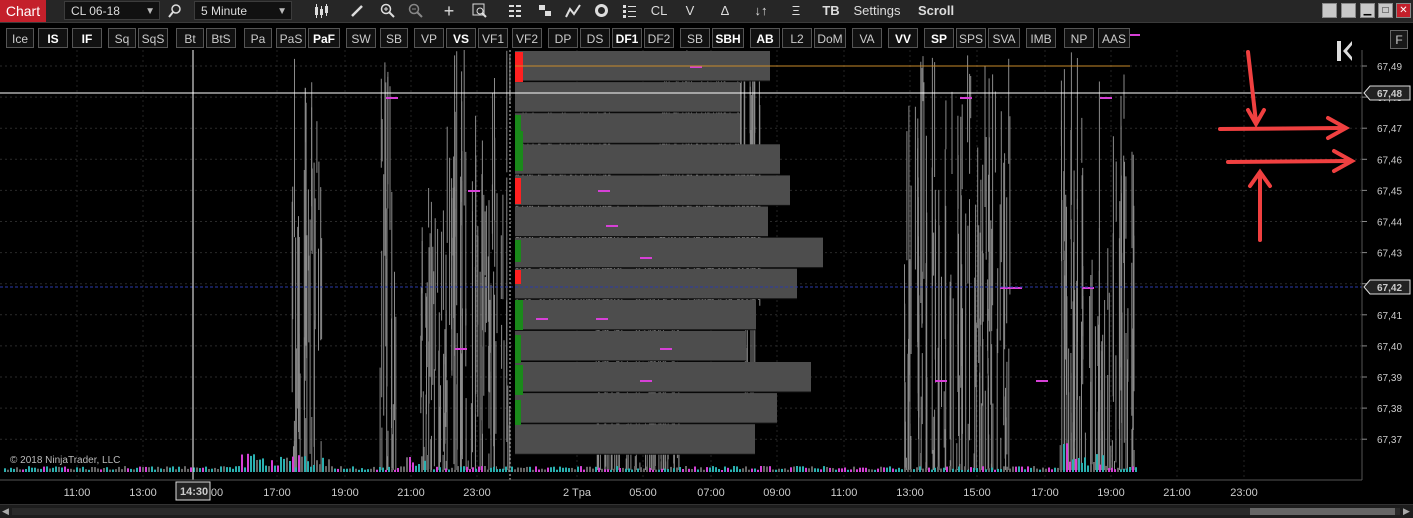 This screenshot has width=1413, height=518. Describe the element at coordinates (601, 11) in the screenshot. I see `refresh-icon` at that location.